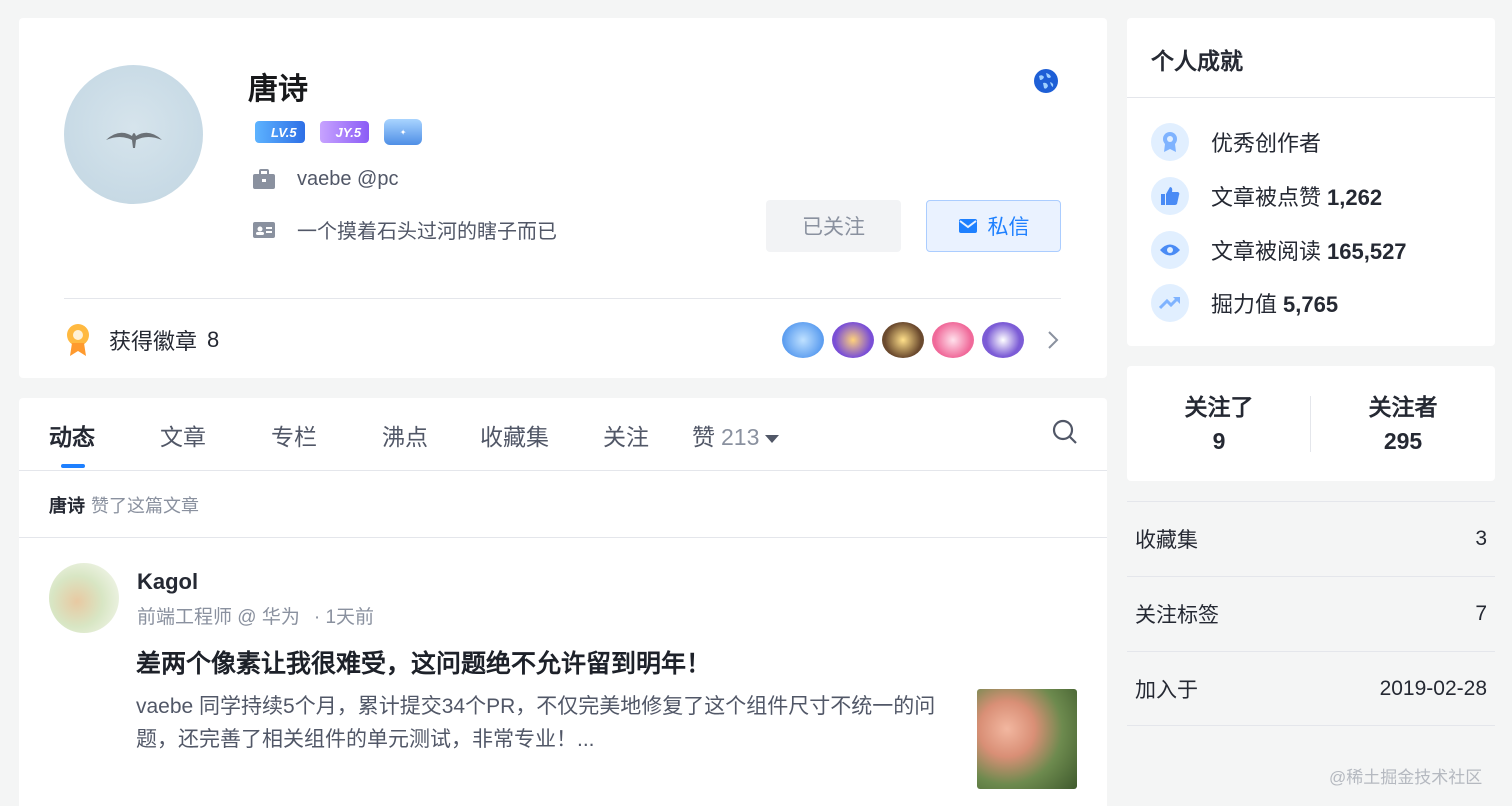  What do you see at coordinates (264, 230) in the screenshot?
I see `id-card-icon` at bounding box center [264, 230].